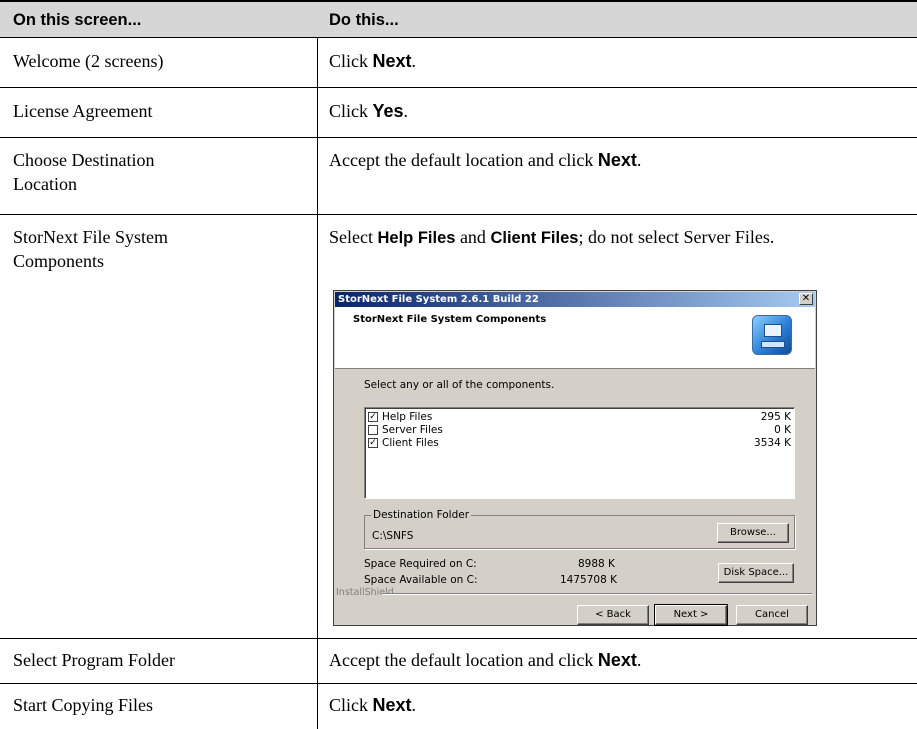  What do you see at coordinates (772, 615) in the screenshot?
I see `cancel-button: Cancel` at bounding box center [772, 615].